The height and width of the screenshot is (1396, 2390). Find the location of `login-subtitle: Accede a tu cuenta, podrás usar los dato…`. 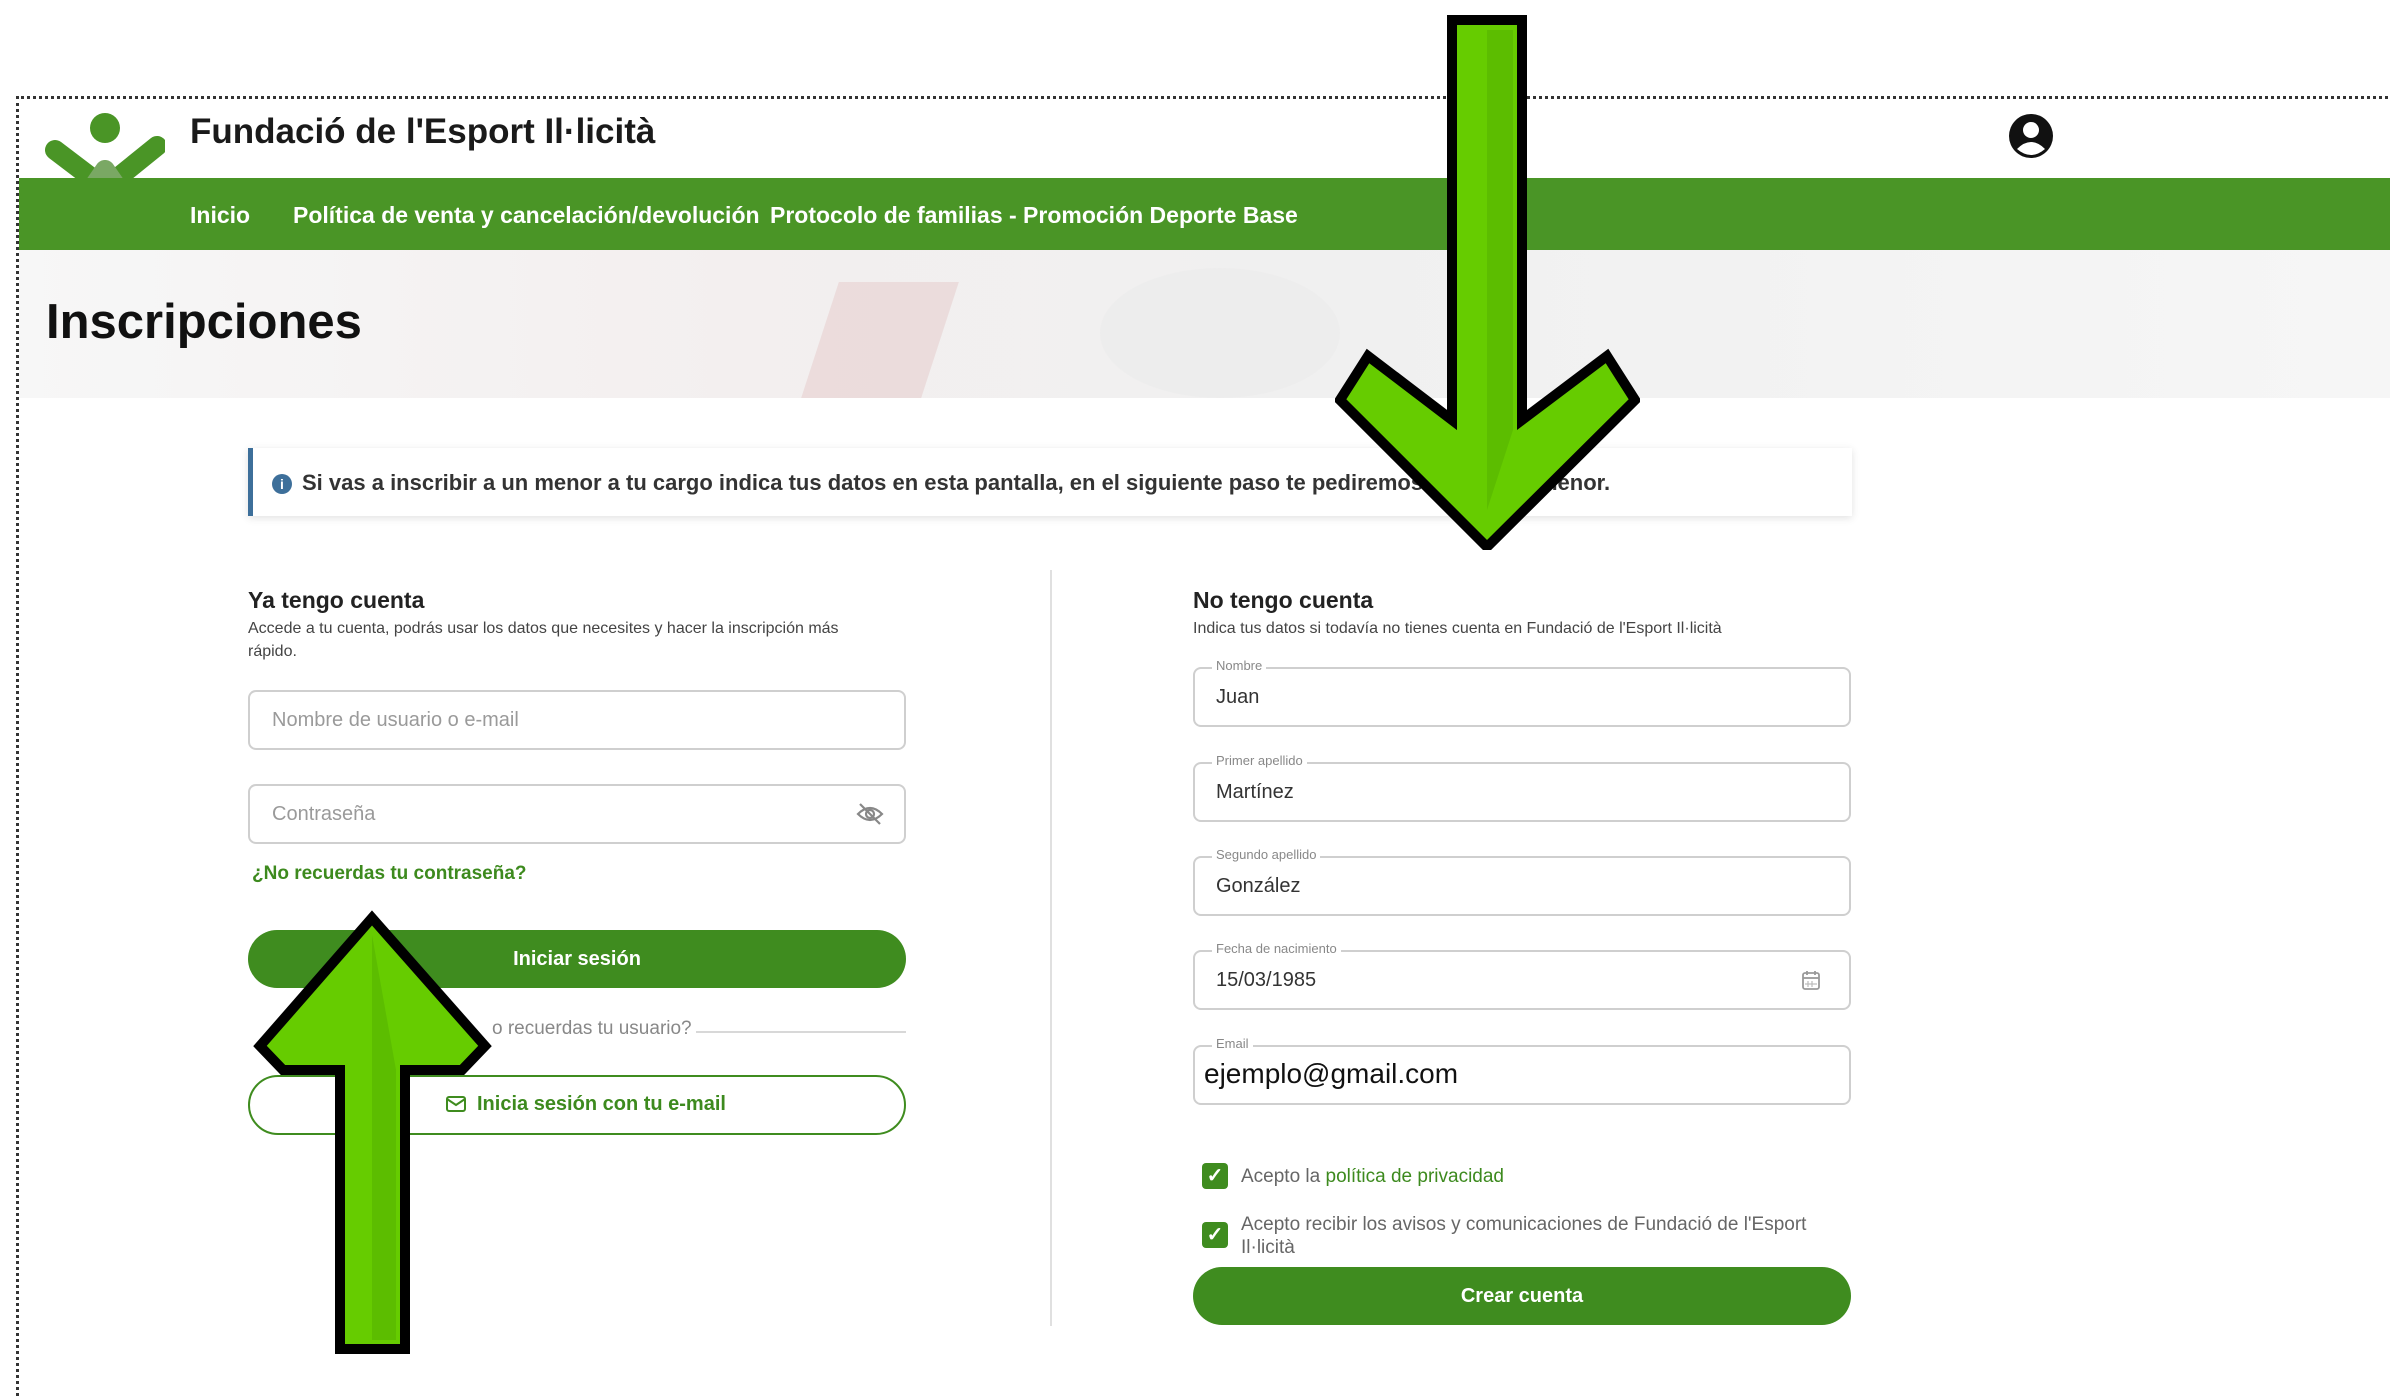

login-subtitle: Accede a tu cuenta, podrás usar los dato… is located at coordinates (543, 640).